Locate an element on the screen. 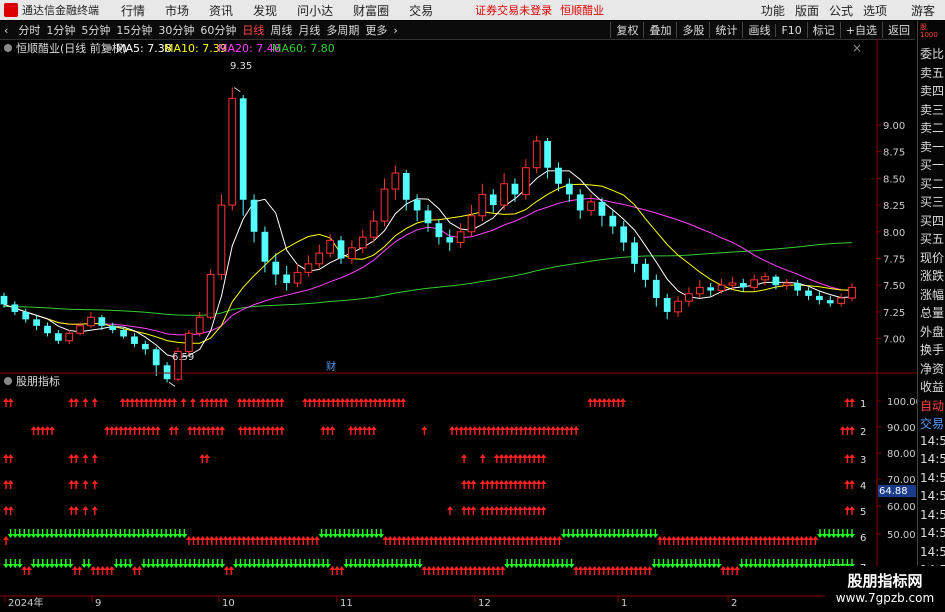  more-chevron-icon: › is located at coordinates (395, 30).